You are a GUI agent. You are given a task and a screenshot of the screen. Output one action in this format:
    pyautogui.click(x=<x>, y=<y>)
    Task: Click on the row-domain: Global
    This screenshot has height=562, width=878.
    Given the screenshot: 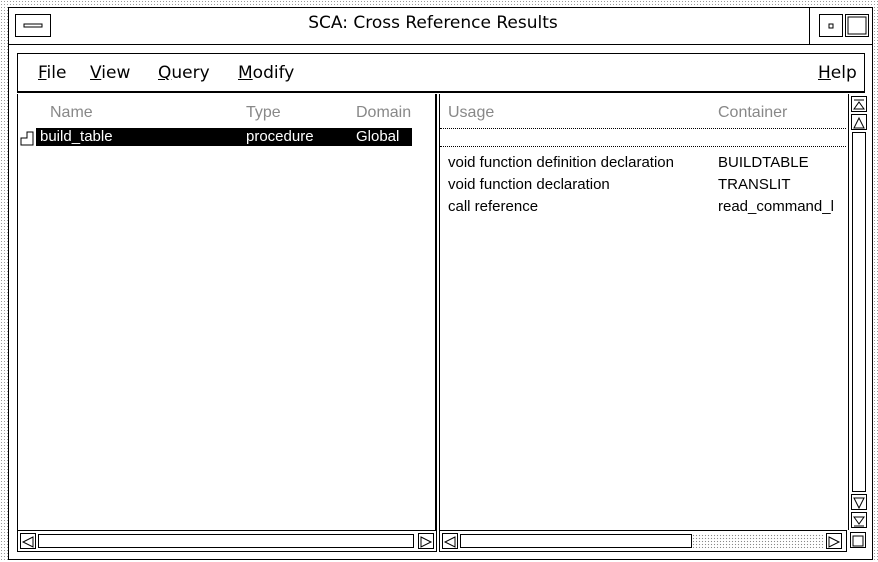 What is the action you would take?
    pyautogui.click(x=377, y=136)
    